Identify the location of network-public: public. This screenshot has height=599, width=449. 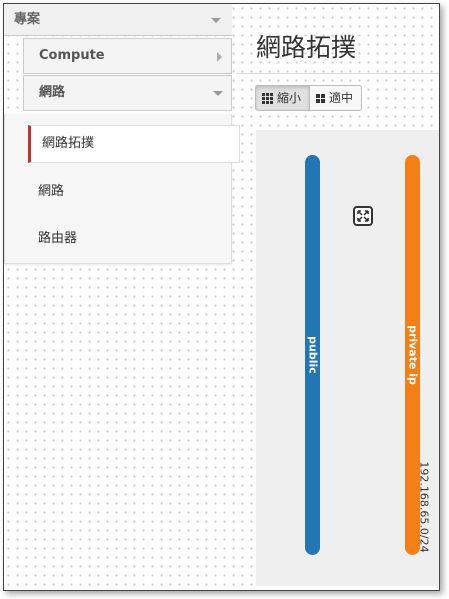
(312, 355).